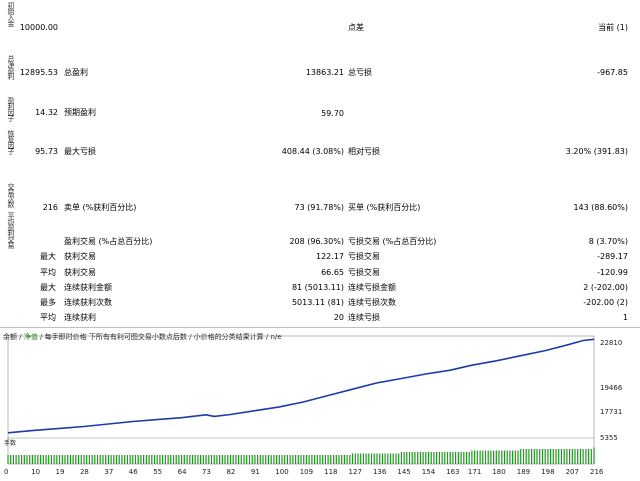 The height and width of the screenshot is (481, 640). What do you see at coordinates (392, 241) in the screenshot?
I see `stats-label: 亏损交易 (%占总百分比)` at bounding box center [392, 241].